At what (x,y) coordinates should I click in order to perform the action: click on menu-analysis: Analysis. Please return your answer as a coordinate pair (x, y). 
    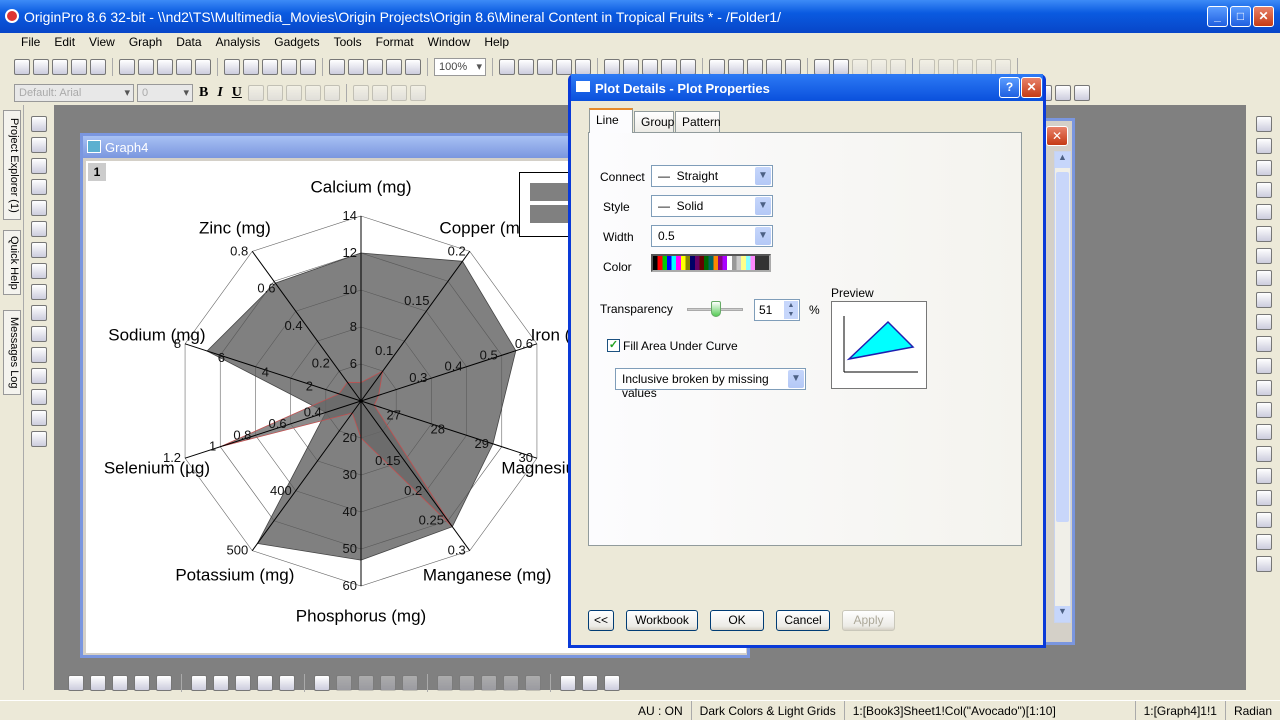
    Looking at the image, I should click on (238, 42).